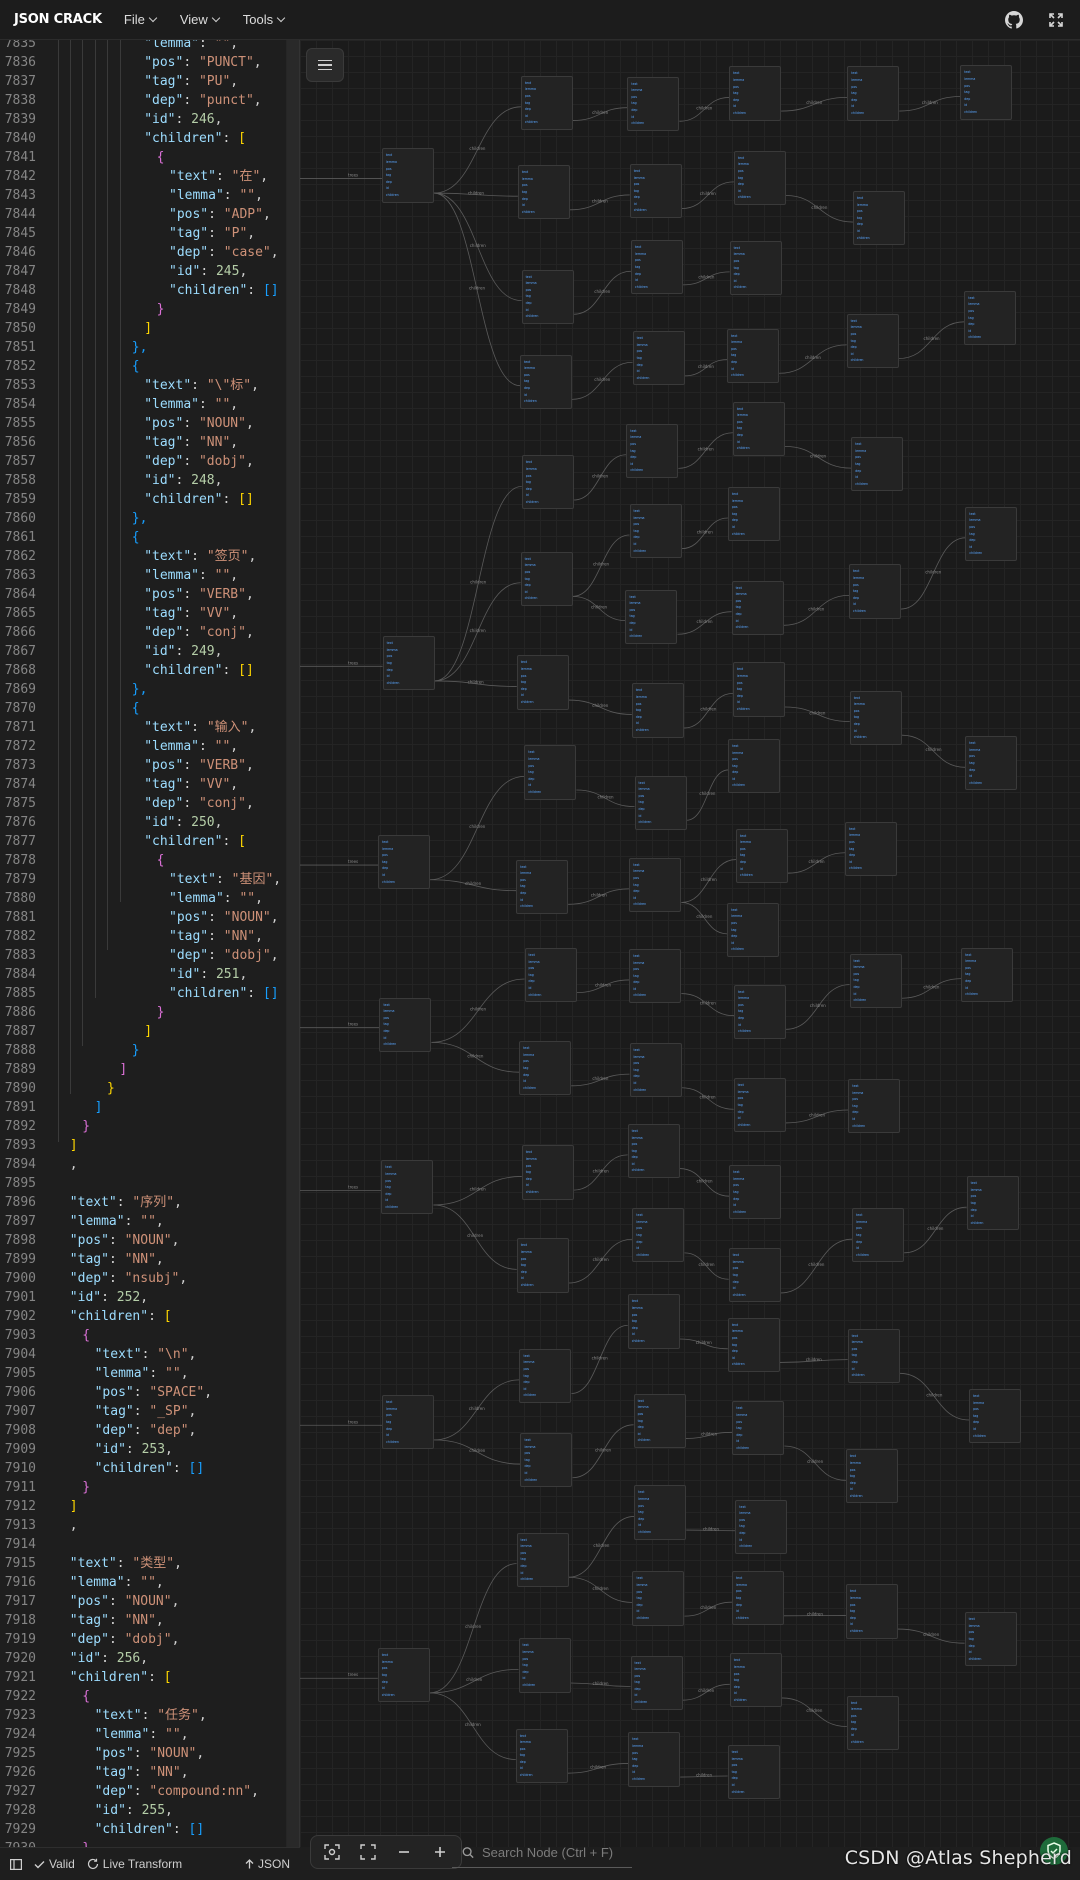  What do you see at coordinates (149, 841) in the screenshot?
I see `code-line: 7877 "children": [` at bounding box center [149, 841].